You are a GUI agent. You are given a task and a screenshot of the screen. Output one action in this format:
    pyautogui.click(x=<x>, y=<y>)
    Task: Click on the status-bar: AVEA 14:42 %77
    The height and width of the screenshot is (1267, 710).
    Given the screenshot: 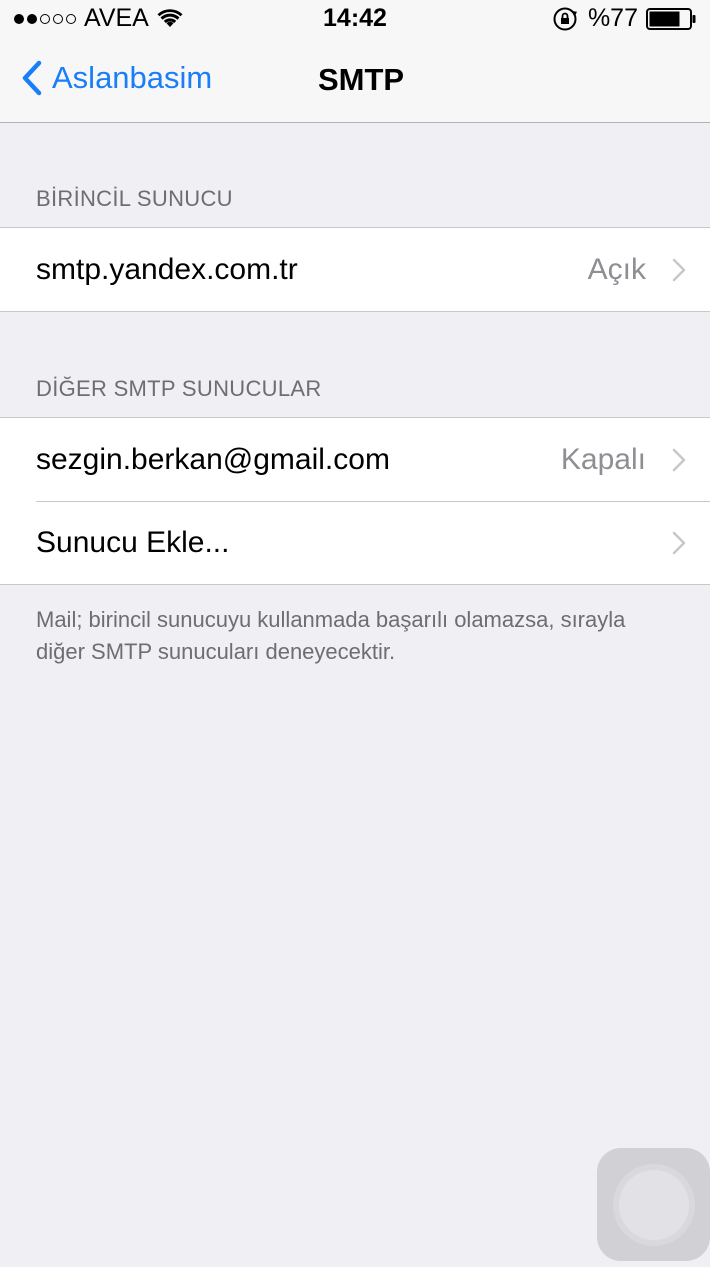 What is the action you would take?
    pyautogui.click(x=355, y=20)
    